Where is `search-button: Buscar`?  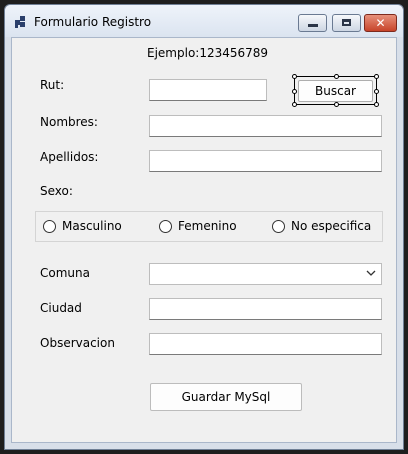 search-button: Buscar is located at coordinates (335, 91).